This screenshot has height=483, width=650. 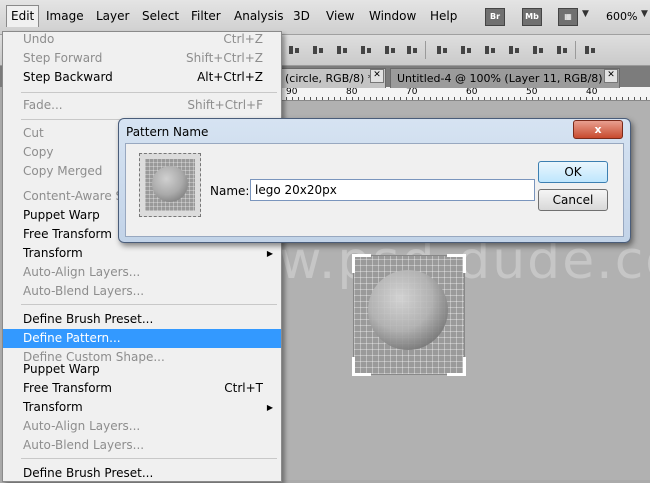 What do you see at coordinates (390, 50) in the screenshot?
I see `align-horizontal-center-icon` at bounding box center [390, 50].